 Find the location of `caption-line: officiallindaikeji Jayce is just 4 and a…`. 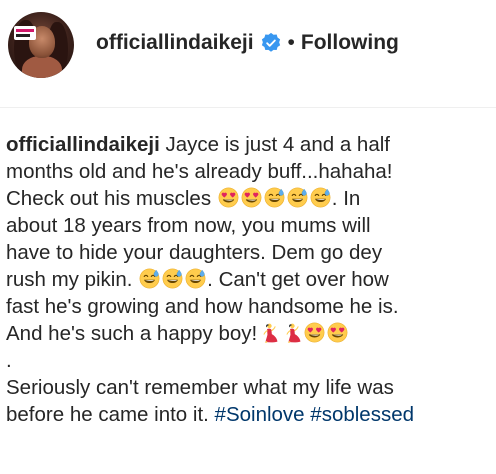

caption-line: officiallindaikeji Jayce is just 4 and a… is located at coordinates (250, 144).